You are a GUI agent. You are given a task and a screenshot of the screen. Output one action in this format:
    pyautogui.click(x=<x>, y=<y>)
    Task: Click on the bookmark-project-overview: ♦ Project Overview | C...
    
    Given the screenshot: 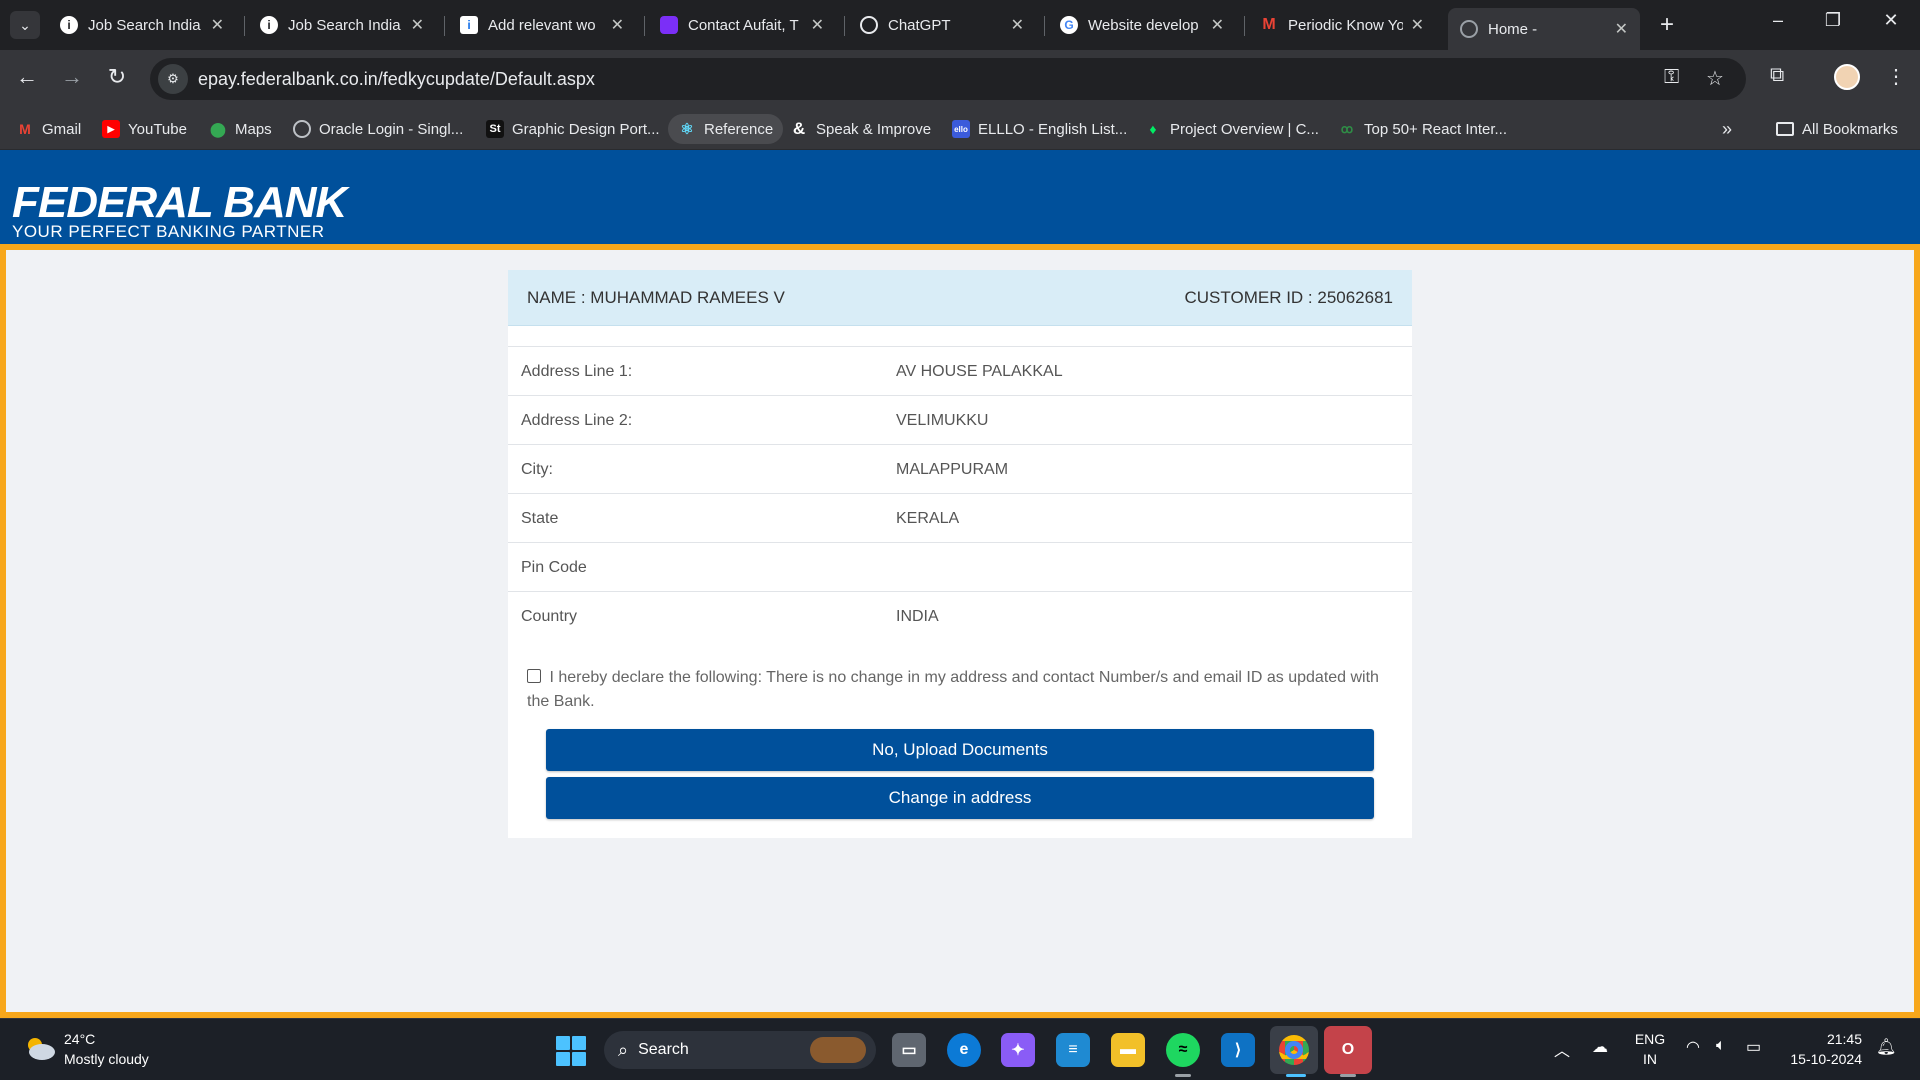 What is the action you would take?
    pyautogui.click(x=1231, y=129)
    